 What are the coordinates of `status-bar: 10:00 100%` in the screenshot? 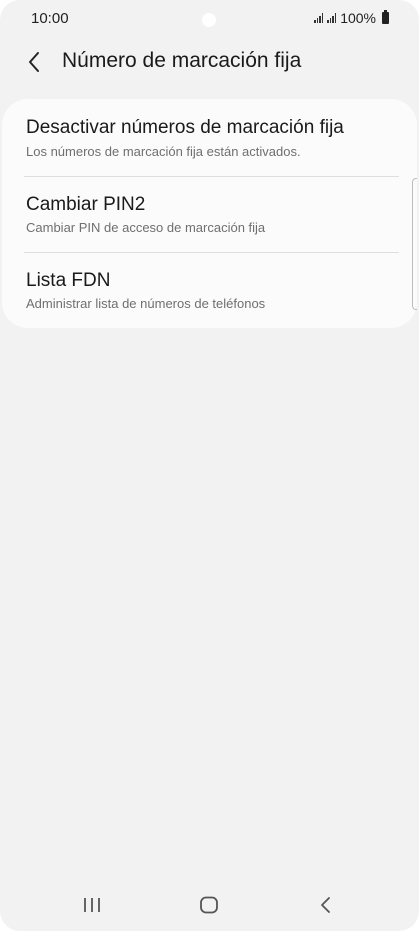 It's located at (209, 18).